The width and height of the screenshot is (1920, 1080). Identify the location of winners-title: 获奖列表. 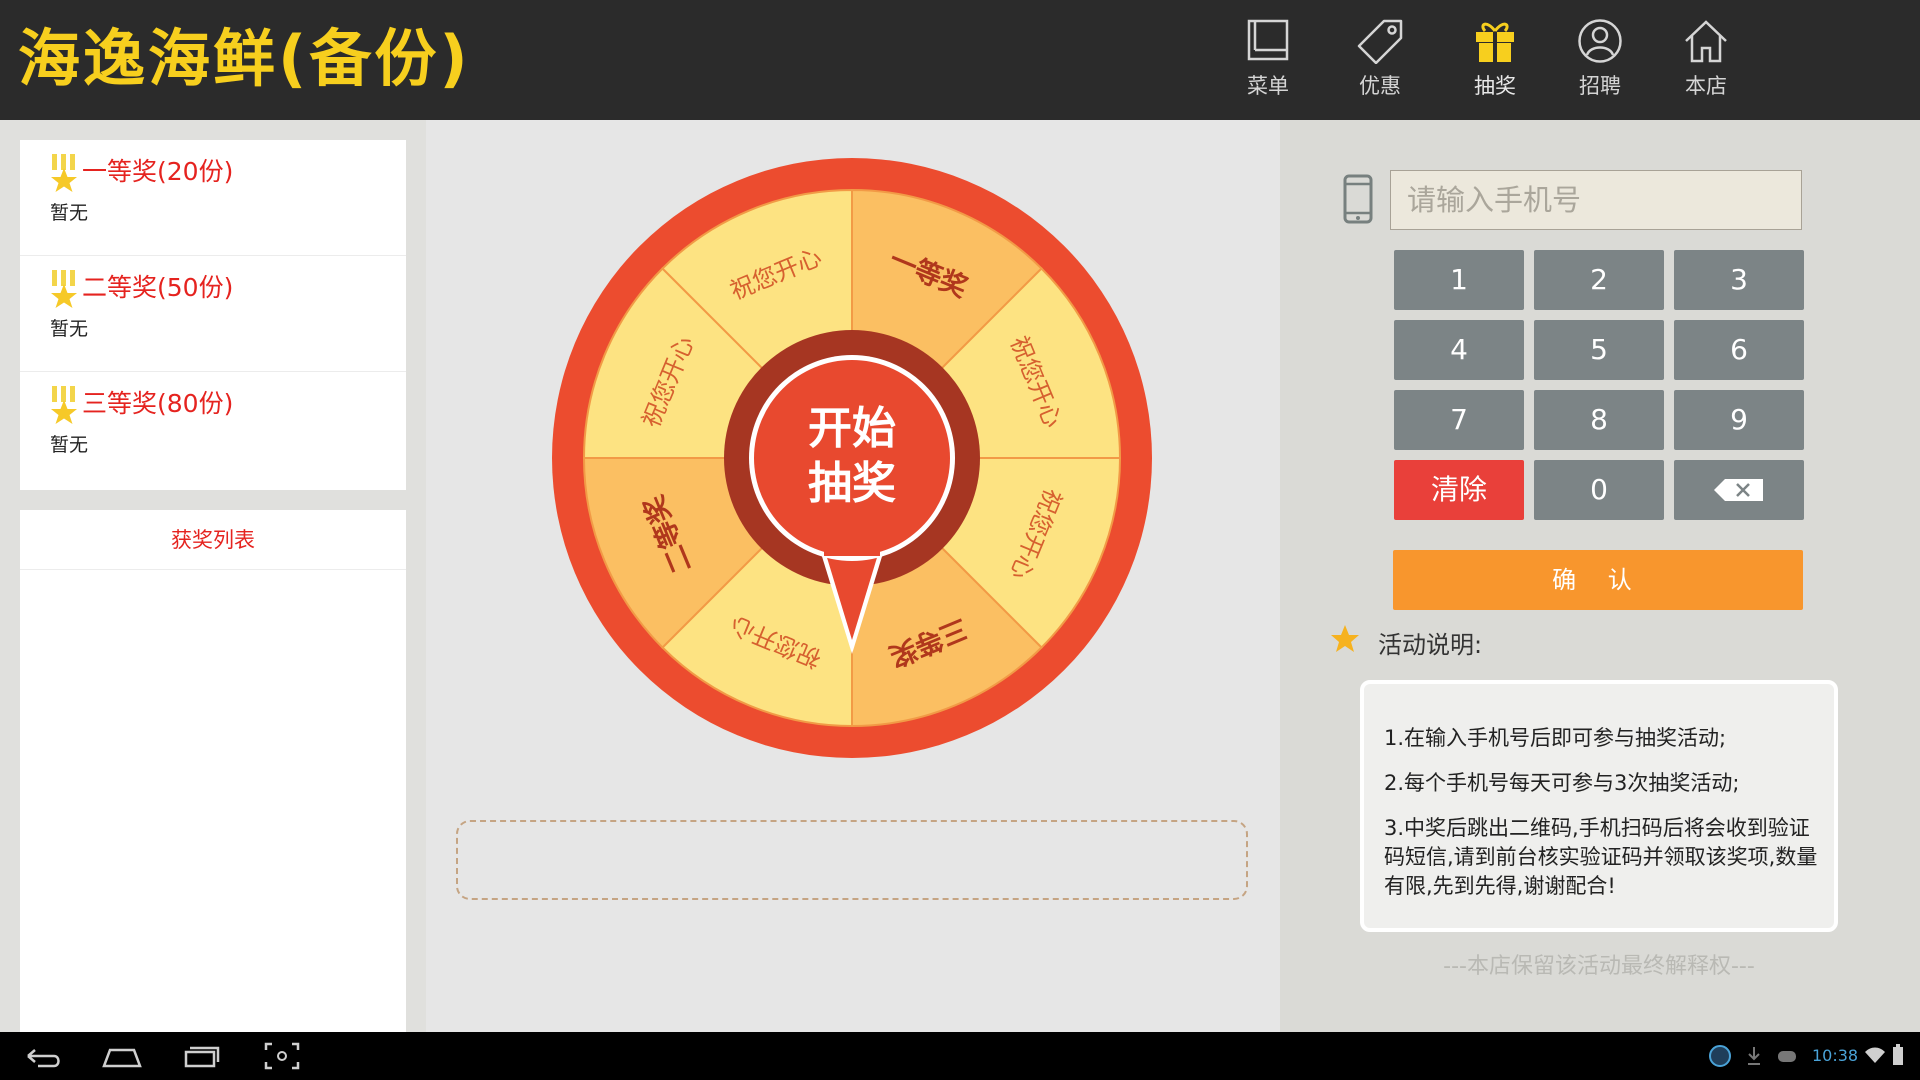
(213, 540).